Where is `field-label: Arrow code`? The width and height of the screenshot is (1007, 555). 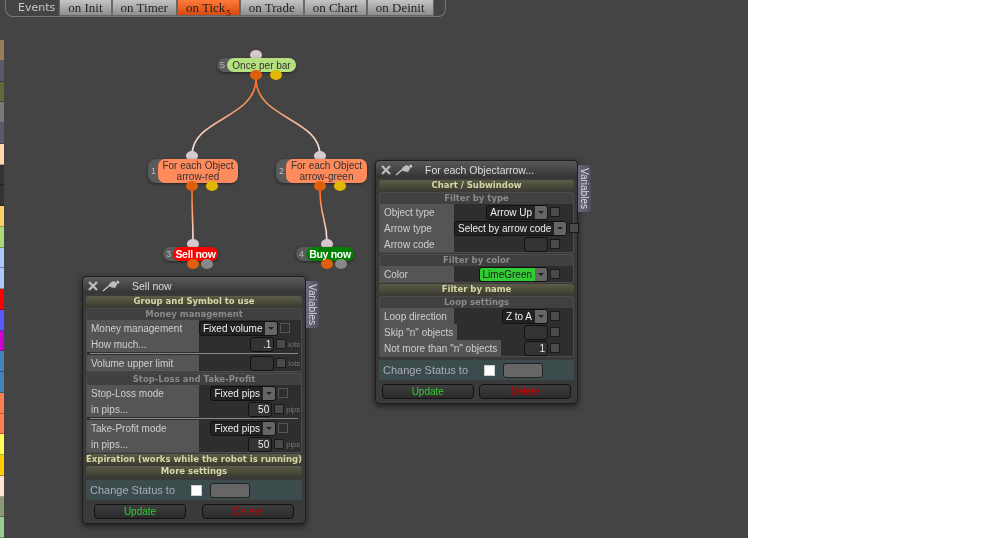 field-label: Arrow code is located at coordinates (417, 244).